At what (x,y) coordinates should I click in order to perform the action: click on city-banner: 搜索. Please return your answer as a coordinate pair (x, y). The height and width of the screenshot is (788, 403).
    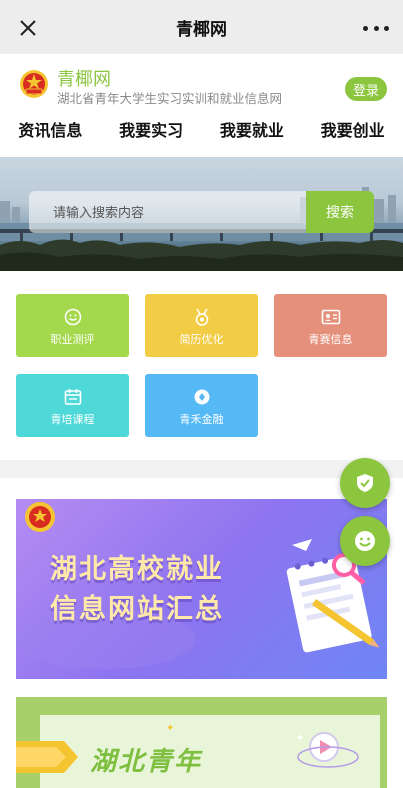
    Looking at the image, I should click on (201, 214).